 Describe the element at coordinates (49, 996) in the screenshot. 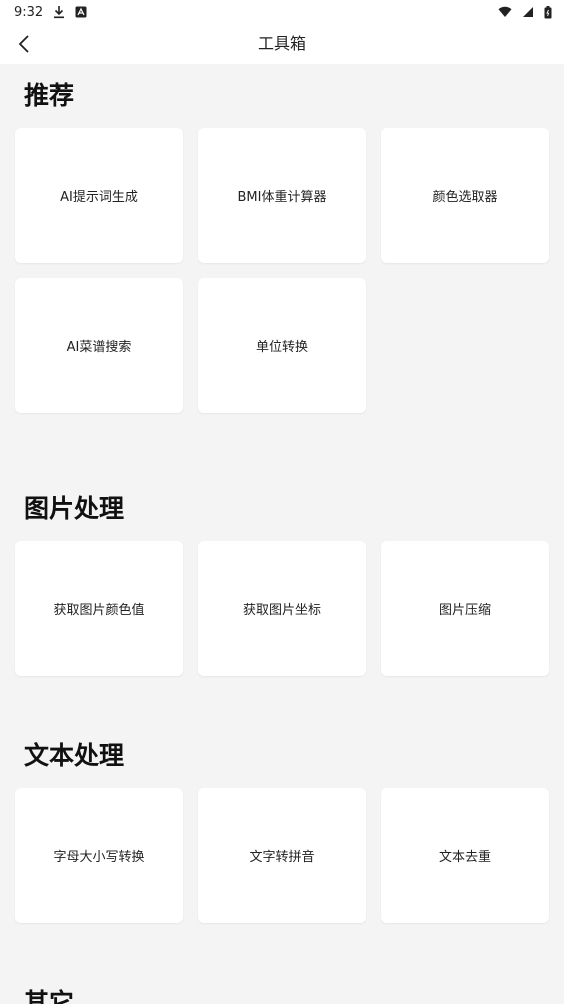

I see `section-title: 其它` at that location.